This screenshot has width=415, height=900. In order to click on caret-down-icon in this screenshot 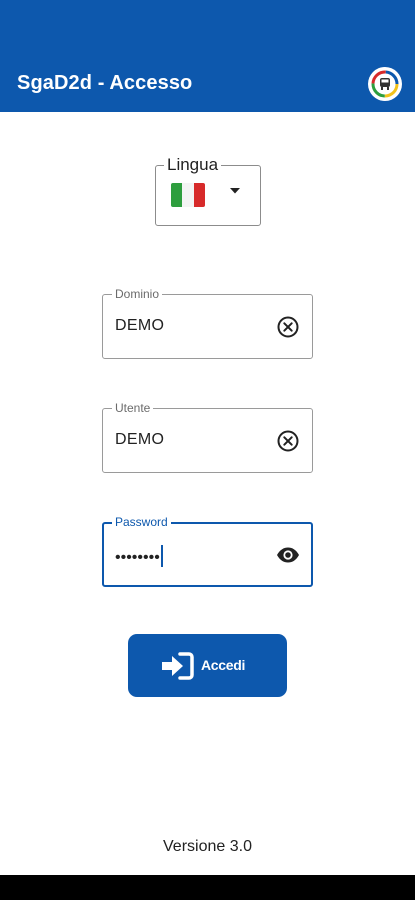, I will do `click(235, 191)`.